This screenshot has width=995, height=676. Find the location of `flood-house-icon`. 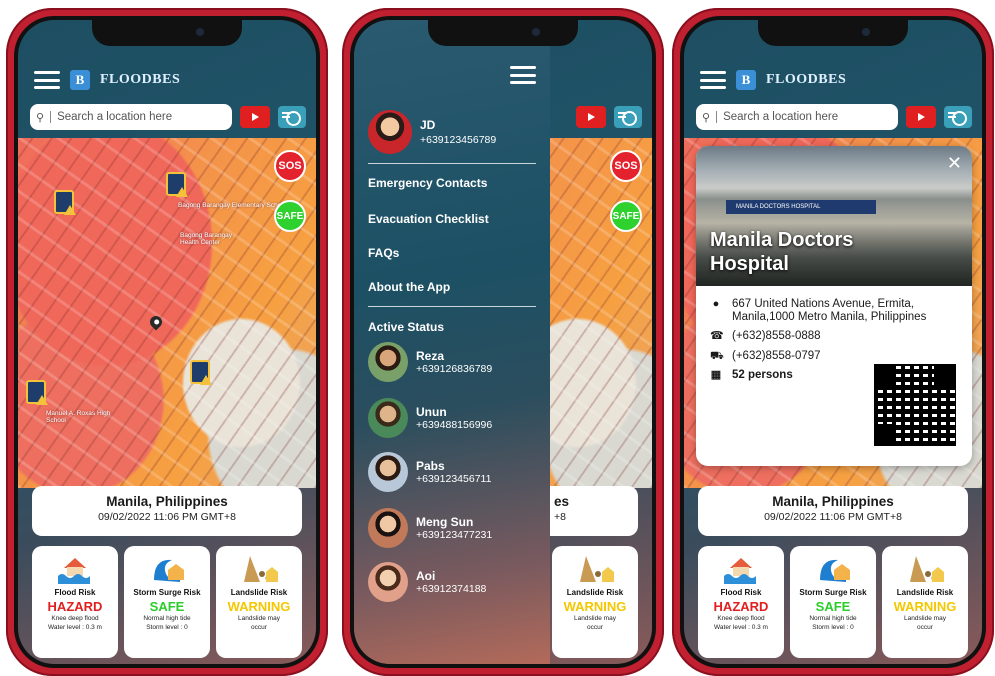

flood-house-icon is located at coordinates (75, 568).